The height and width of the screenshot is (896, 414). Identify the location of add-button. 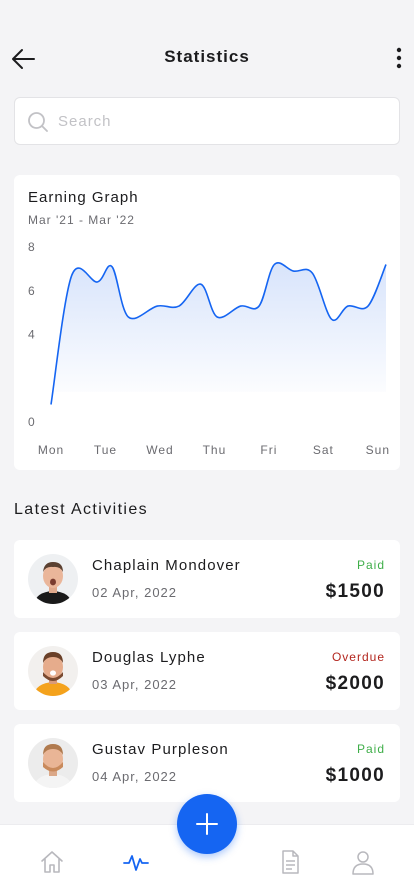
(207, 824).